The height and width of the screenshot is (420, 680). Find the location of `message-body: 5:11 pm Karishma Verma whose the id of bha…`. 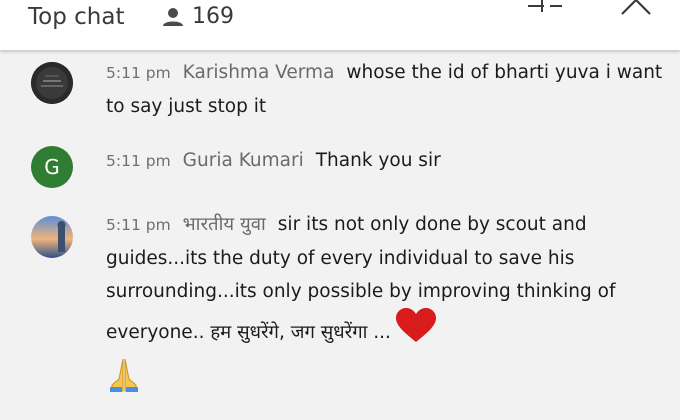

message-body: 5:11 pm Karishma Verma whose the id of bha… is located at coordinates (386, 89).